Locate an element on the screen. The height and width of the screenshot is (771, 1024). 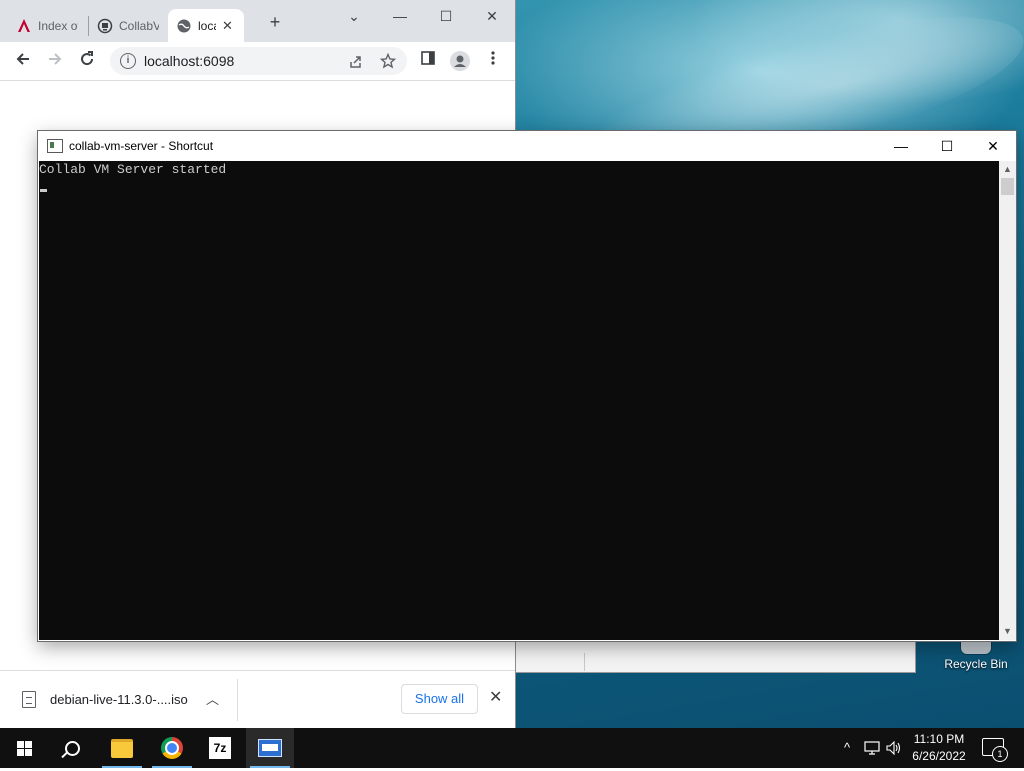
close-window-button: ✕ is located at coordinates (492, 16).